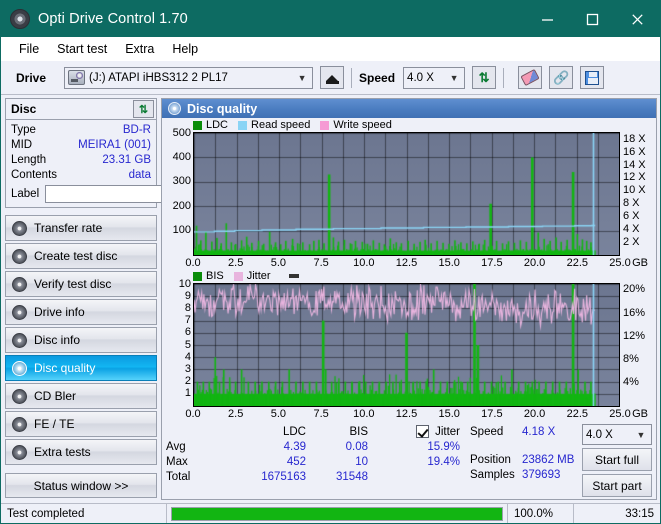 This screenshot has width=661, height=524. Describe the element at coordinates (548, 459) in the screenshot. I see `readout-position-value: 23862 MB` at that location.